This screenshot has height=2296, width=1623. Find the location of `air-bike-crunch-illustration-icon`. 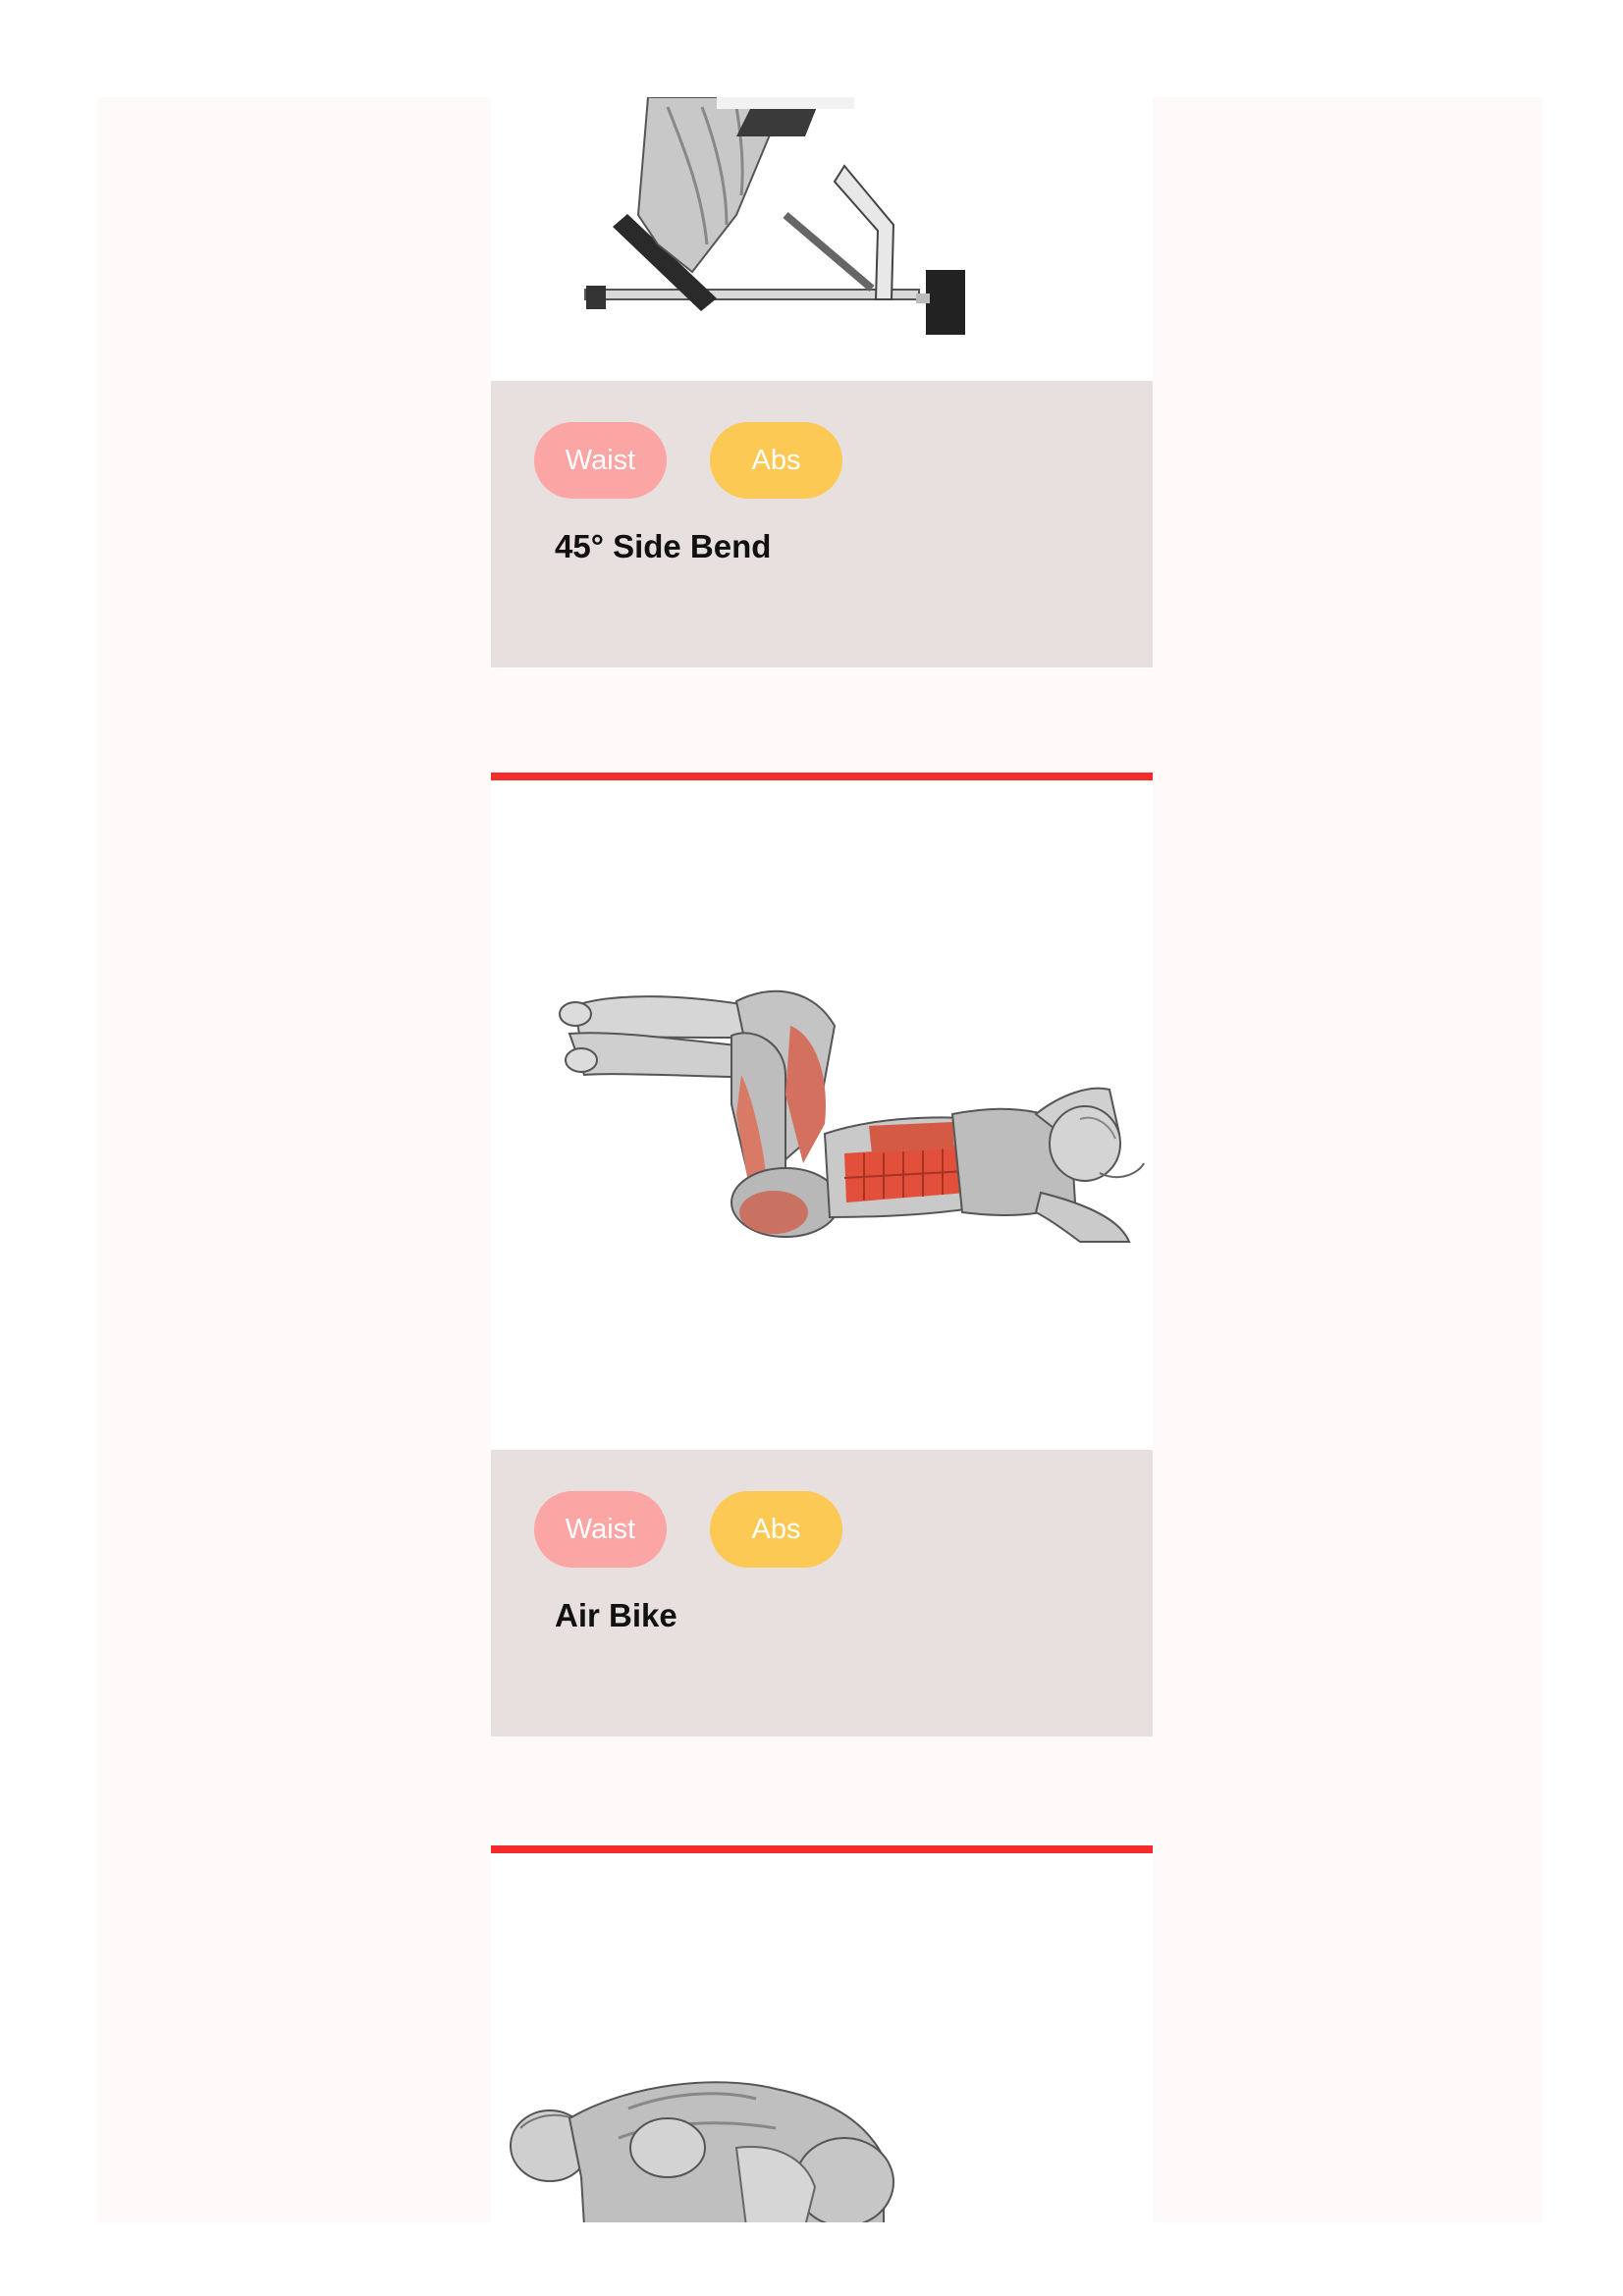

air-bike-crunch-illustration-icon is located at coordinates (852, 1116).